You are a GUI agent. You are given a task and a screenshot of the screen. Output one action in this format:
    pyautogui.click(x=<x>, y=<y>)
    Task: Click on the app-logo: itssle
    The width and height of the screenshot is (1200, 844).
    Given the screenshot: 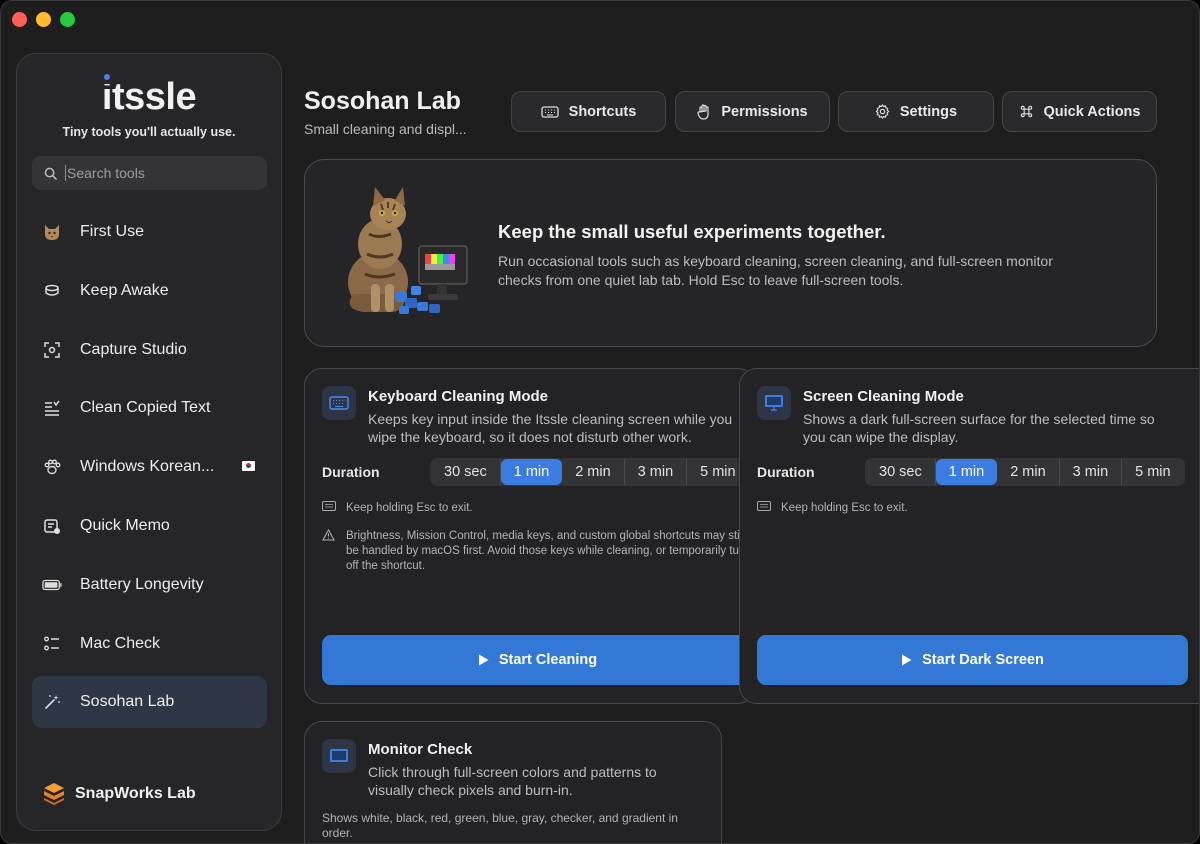 What is the action you would take?
    pyautogui.click(x=149, y=96)
    